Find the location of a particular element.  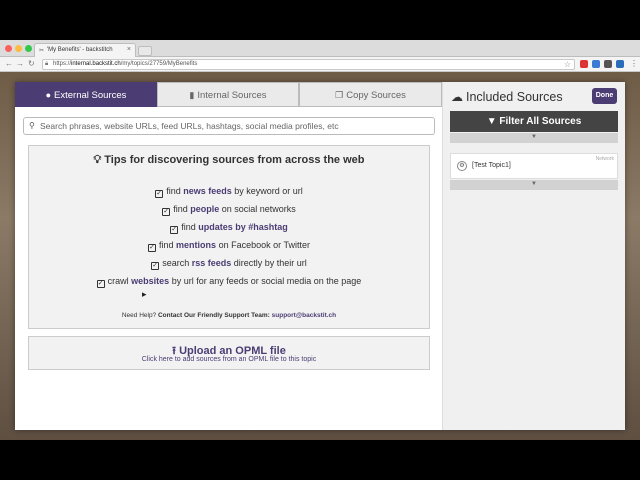

tab-copy-sources: ❐ Copy Sources is located at coordinates (370, 94).